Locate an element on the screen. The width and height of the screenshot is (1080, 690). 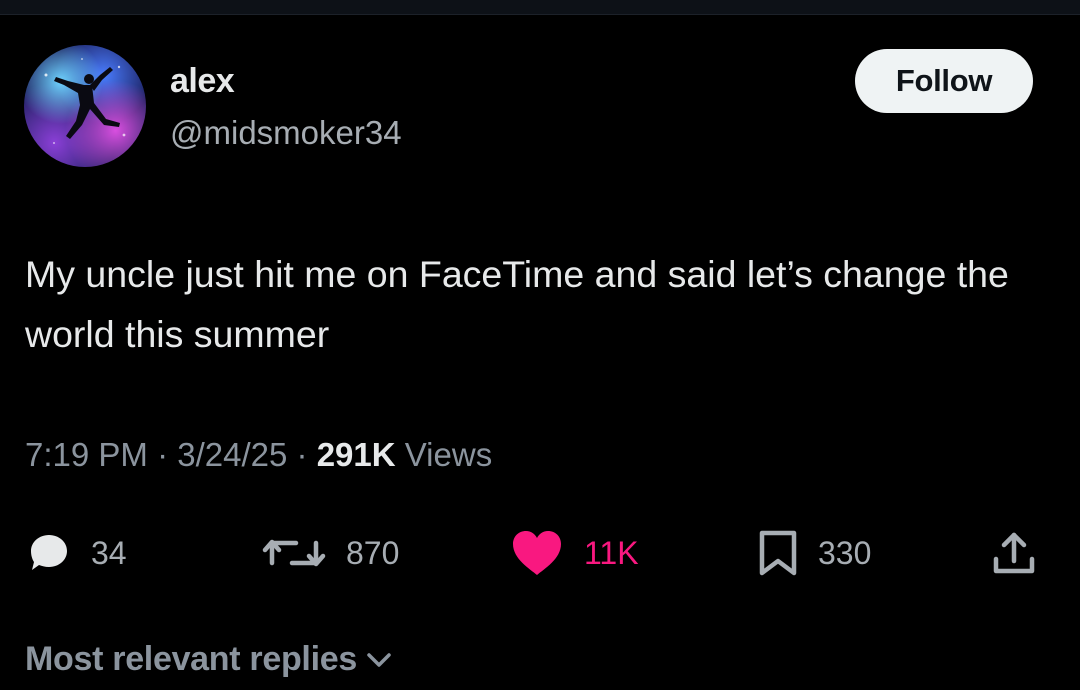
reply-count: 34 is located at coordinates (109, 552).